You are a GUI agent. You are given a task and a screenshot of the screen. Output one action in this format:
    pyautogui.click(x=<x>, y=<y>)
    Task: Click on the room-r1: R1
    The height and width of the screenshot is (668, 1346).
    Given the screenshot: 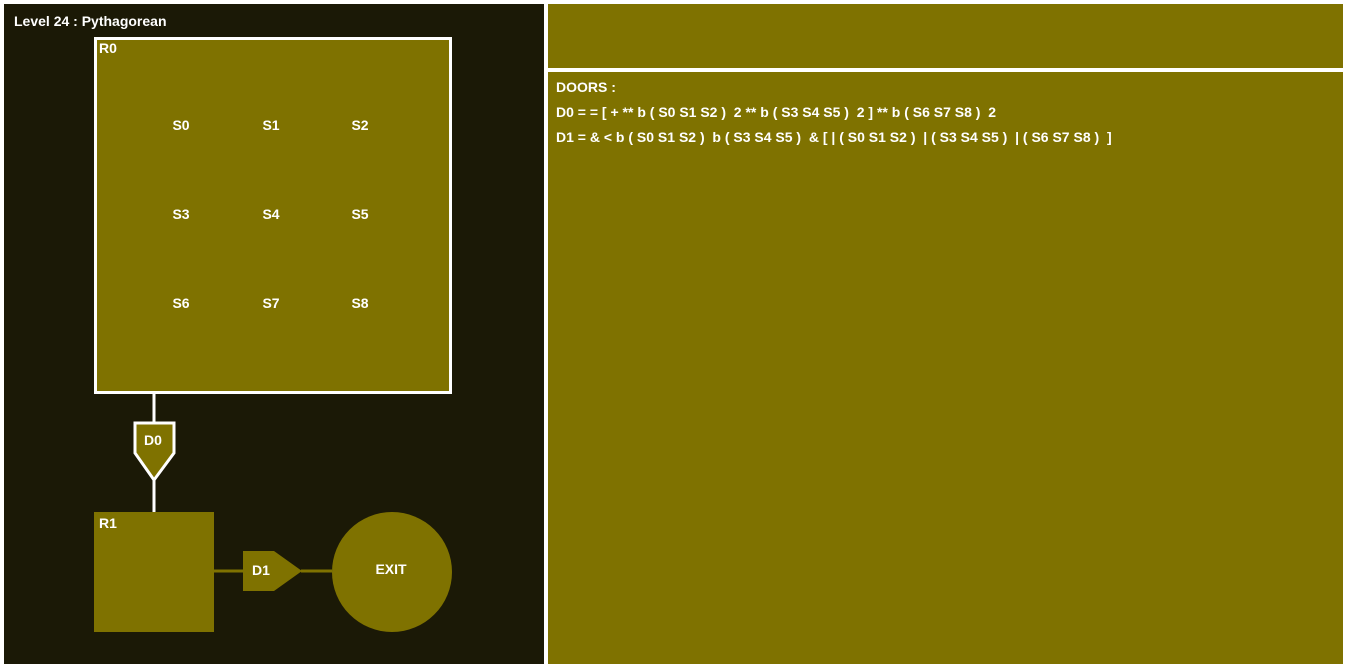 What is the action you would take?
    pyautogui.click(x=154, y=572)
    